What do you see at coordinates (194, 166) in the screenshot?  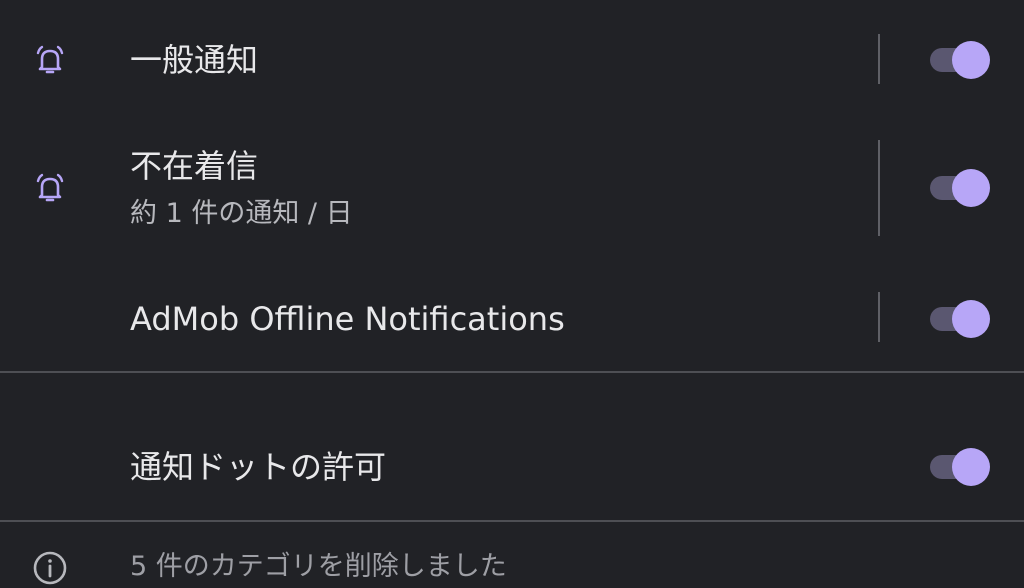 I see `channel-title: 不在着信` at bounding box center [194, 166].